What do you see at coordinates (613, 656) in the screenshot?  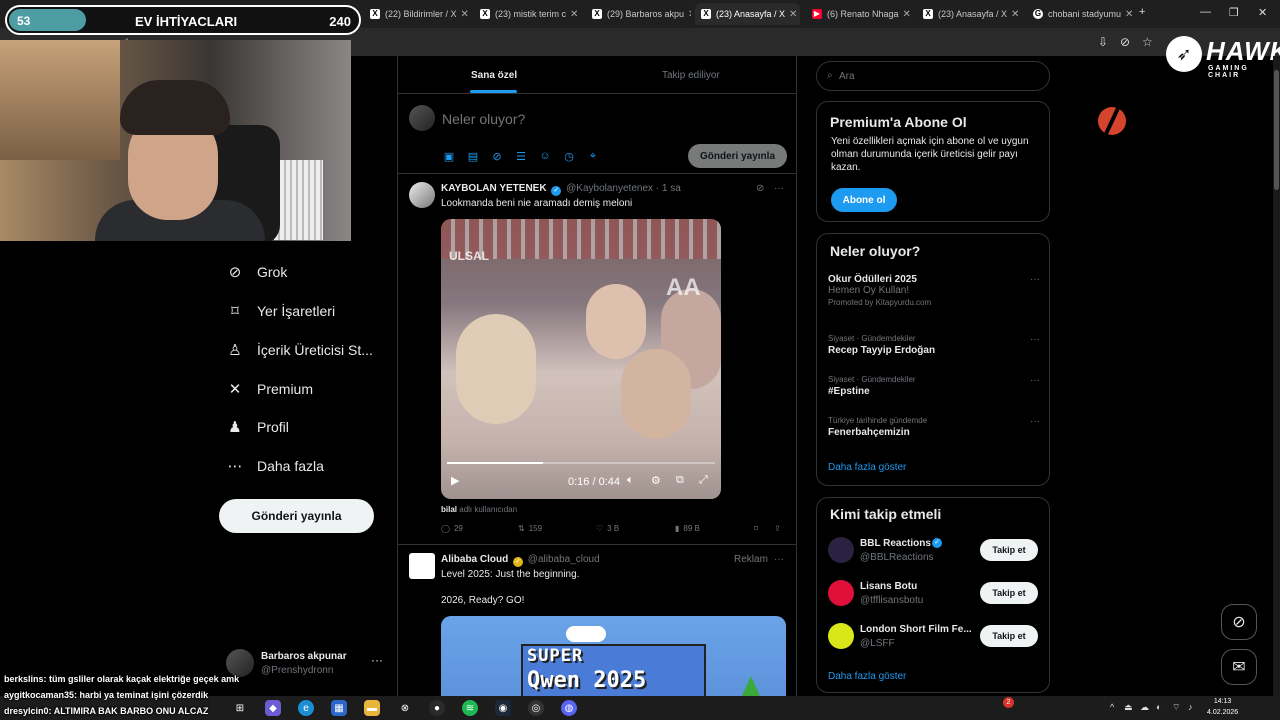 I see `ad-image: SUPER Qwen 2025` at bounding box center [613, 656].